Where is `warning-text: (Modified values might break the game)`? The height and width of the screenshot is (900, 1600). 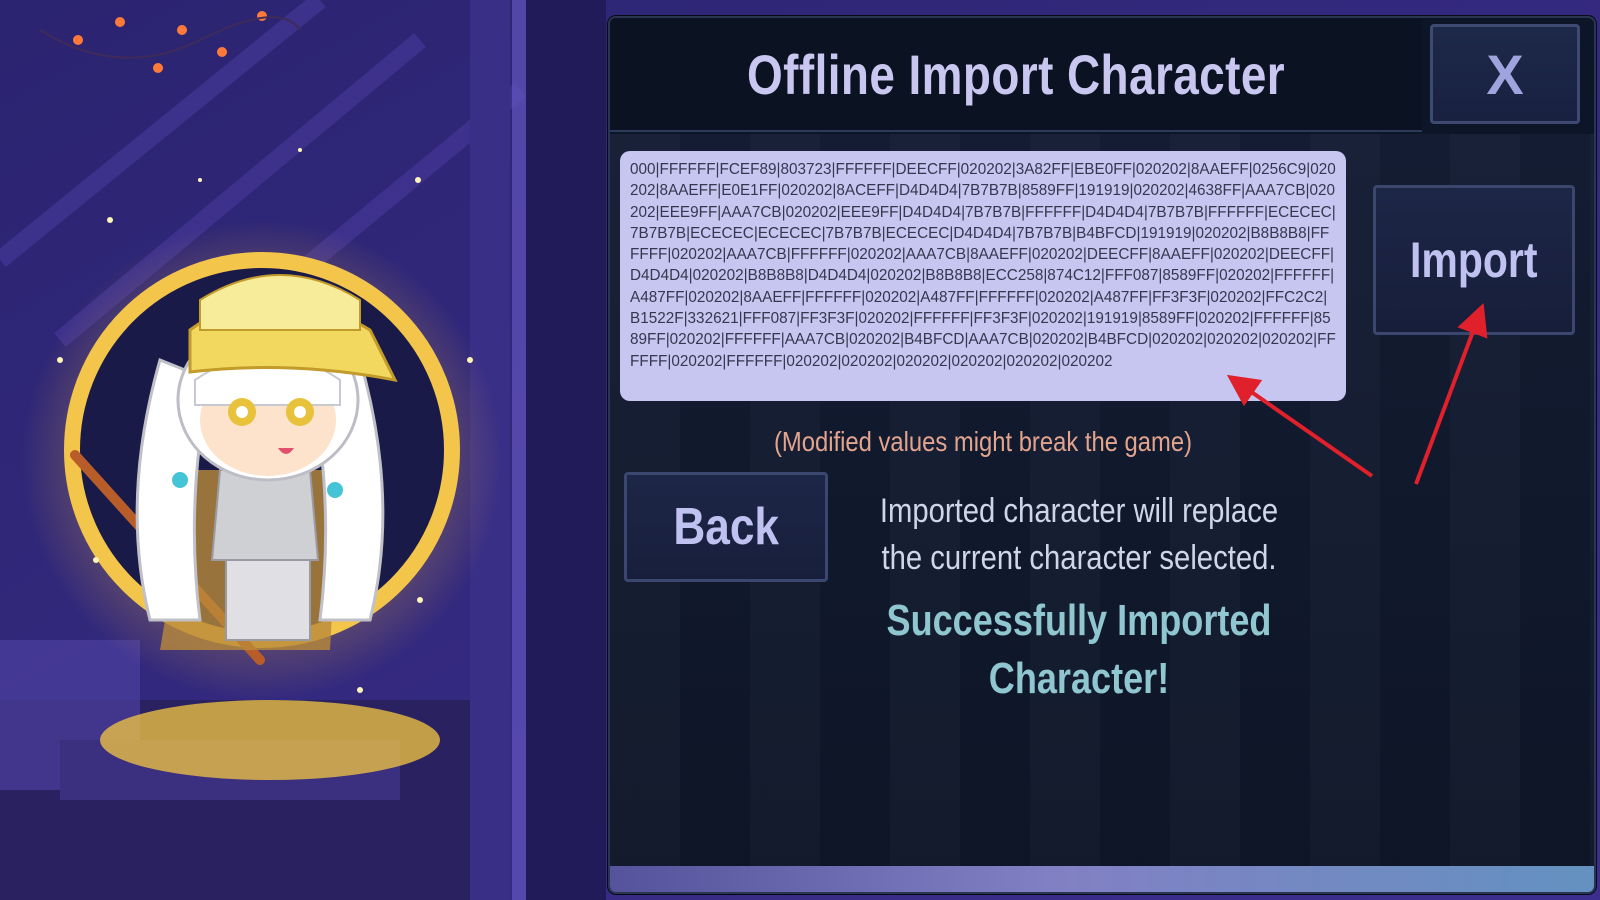
warning-text: (Modified values might break the game) is located at coordinates (983, 441).